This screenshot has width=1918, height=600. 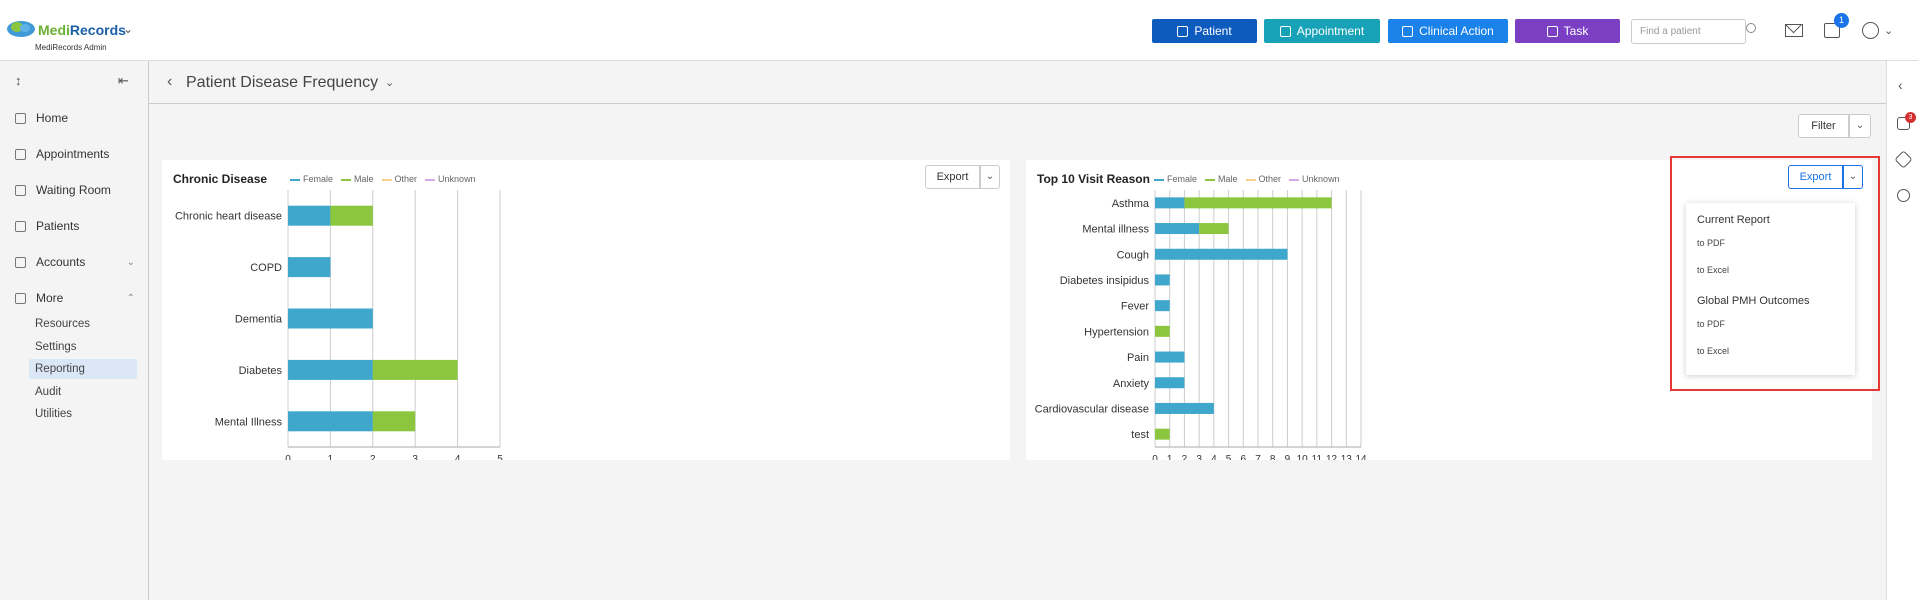 What do you see at coordinates (1860, 126) in the screenshot?
I see `filter-dropdown-toggle: ⌄` at bounding box center [1860, 126].